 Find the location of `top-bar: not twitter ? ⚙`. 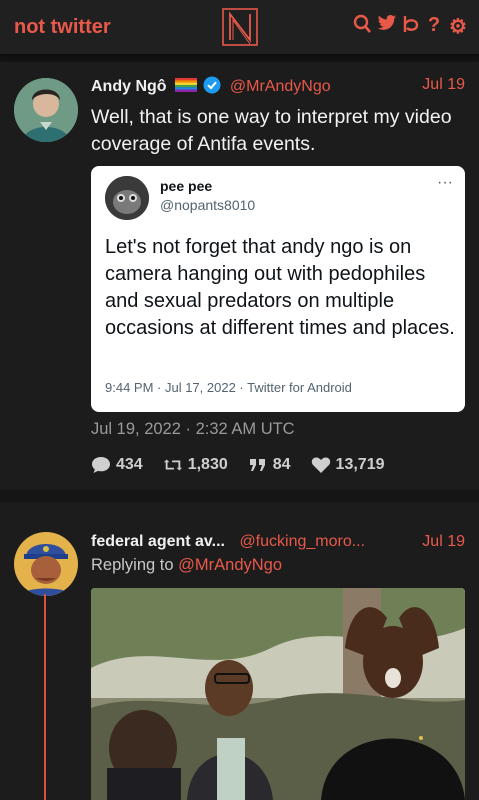

top-bar: not twitter ? ⚙ is located at coordinates (239, 27).